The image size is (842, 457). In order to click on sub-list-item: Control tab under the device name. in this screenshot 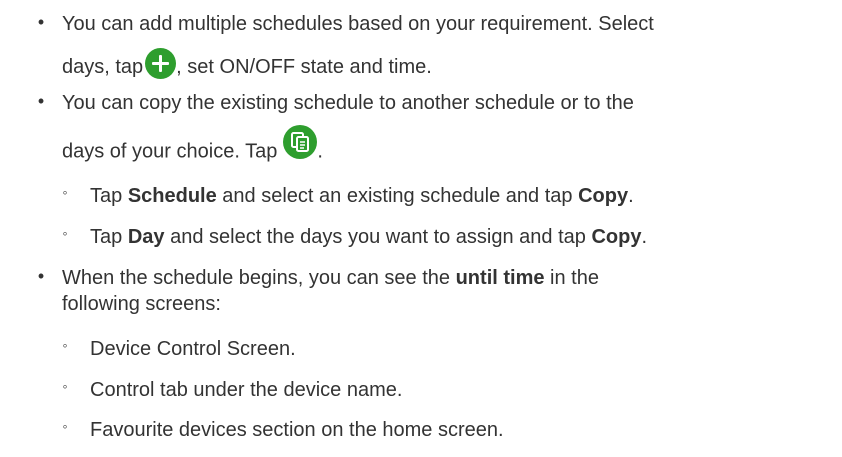, I will do `click(246, 390)`.